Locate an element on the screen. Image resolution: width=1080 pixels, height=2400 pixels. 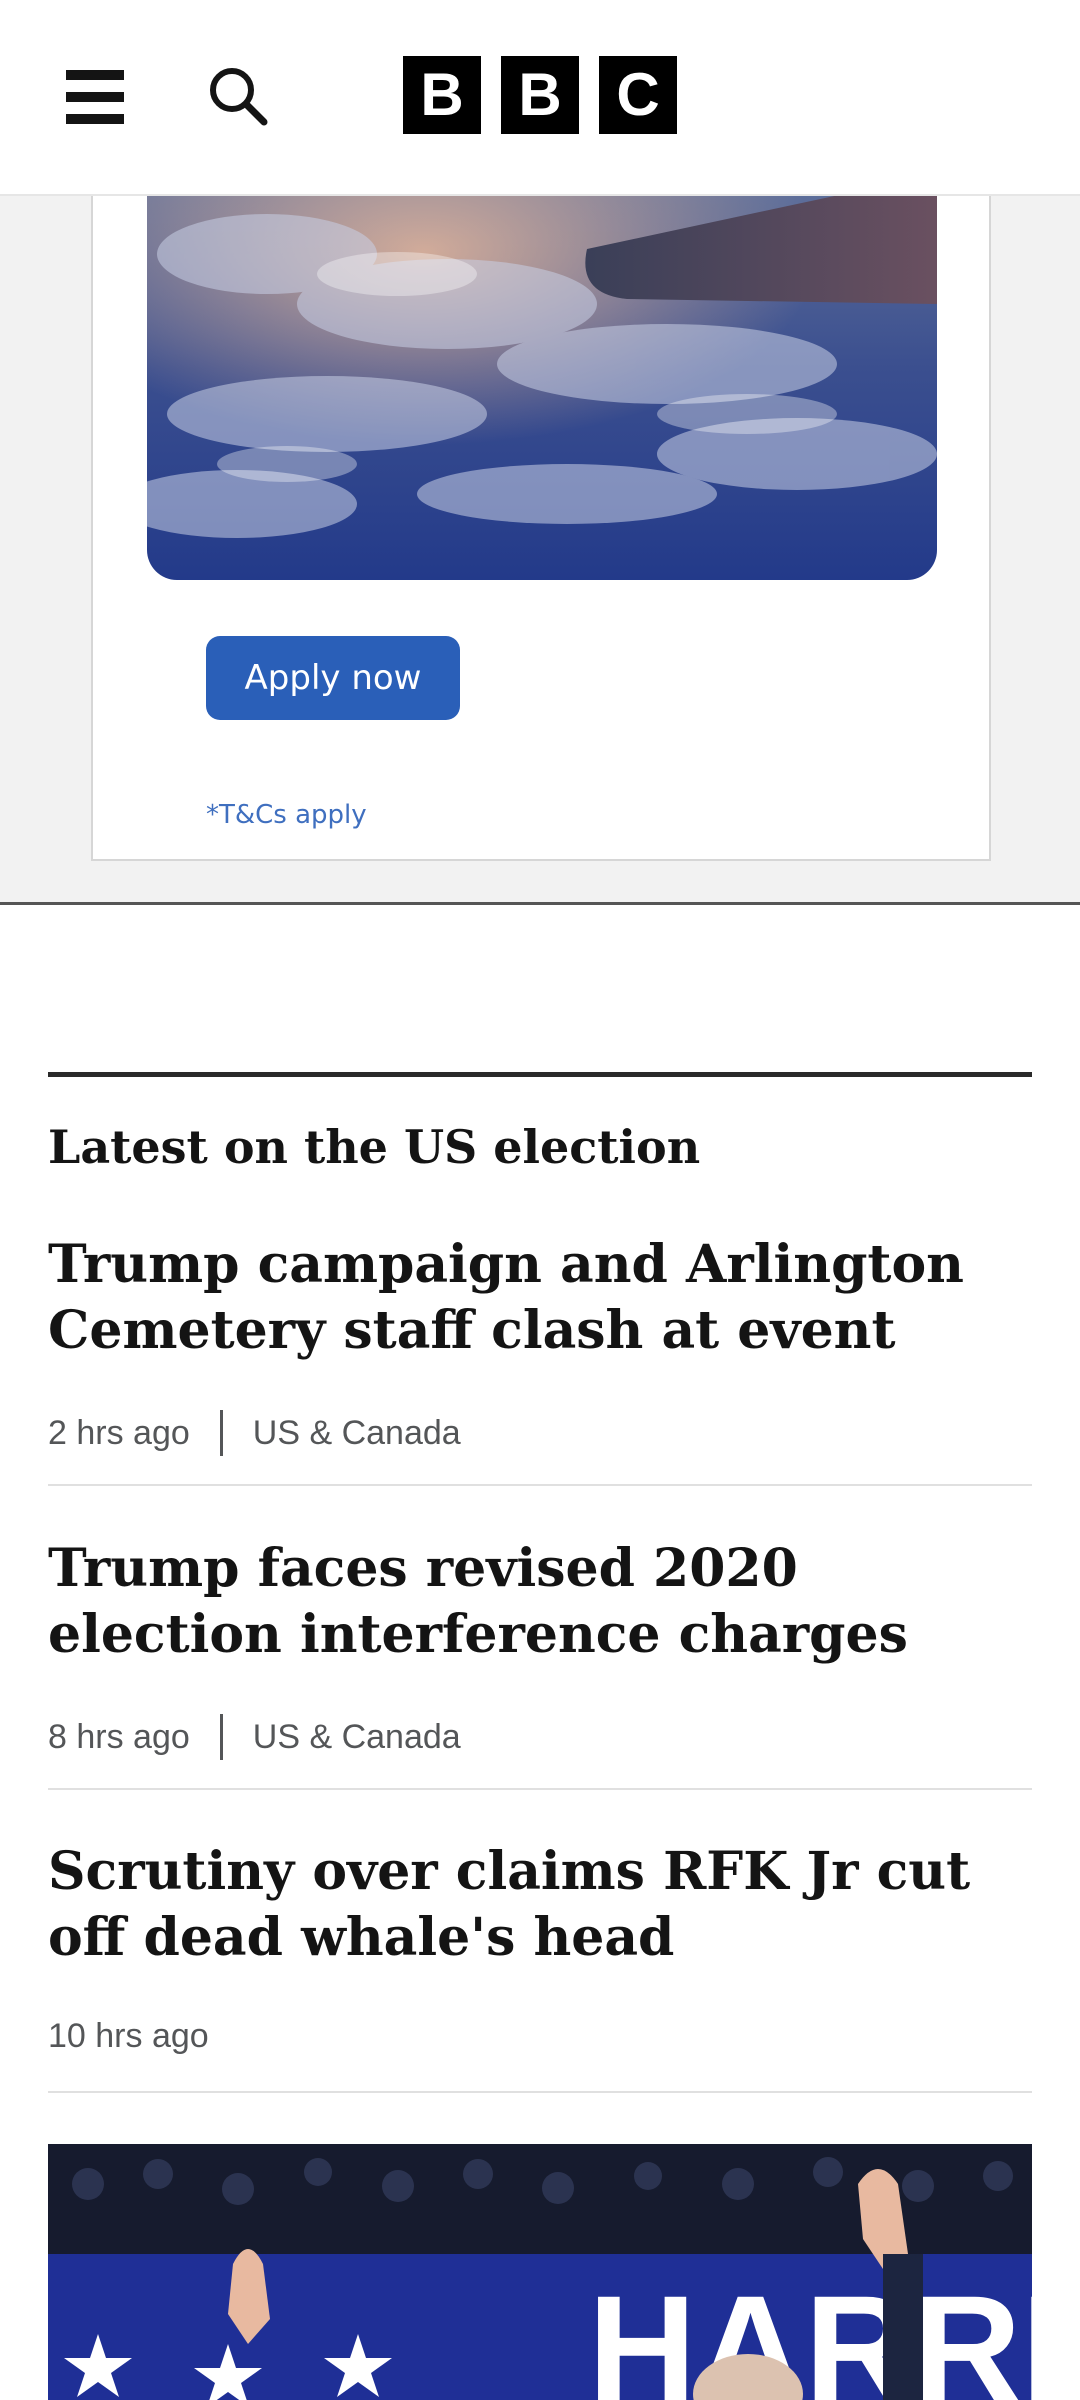
ad-image-clouds is located at coordinates (542, 387).